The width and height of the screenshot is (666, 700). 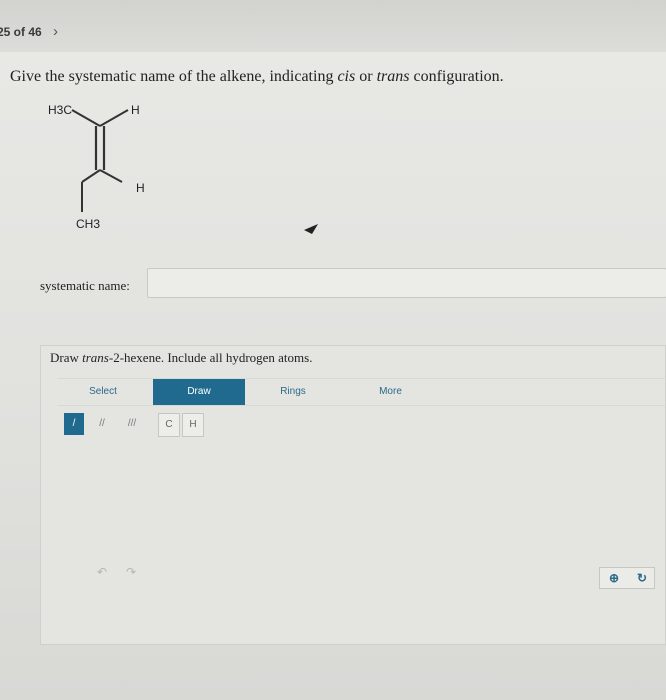 I want to click on bond-c3-h, so click(x=111, y=176).